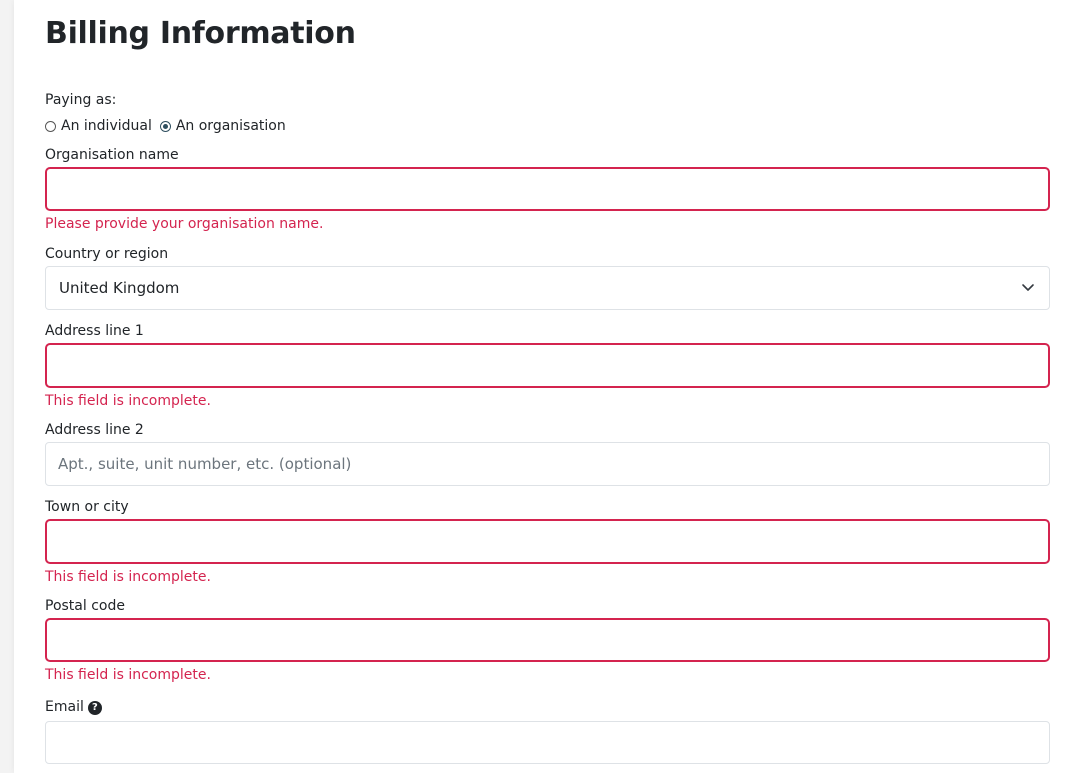 This screenshot has height=773, width=1066. I want to click on organisation-name-input, so click(547, 189).